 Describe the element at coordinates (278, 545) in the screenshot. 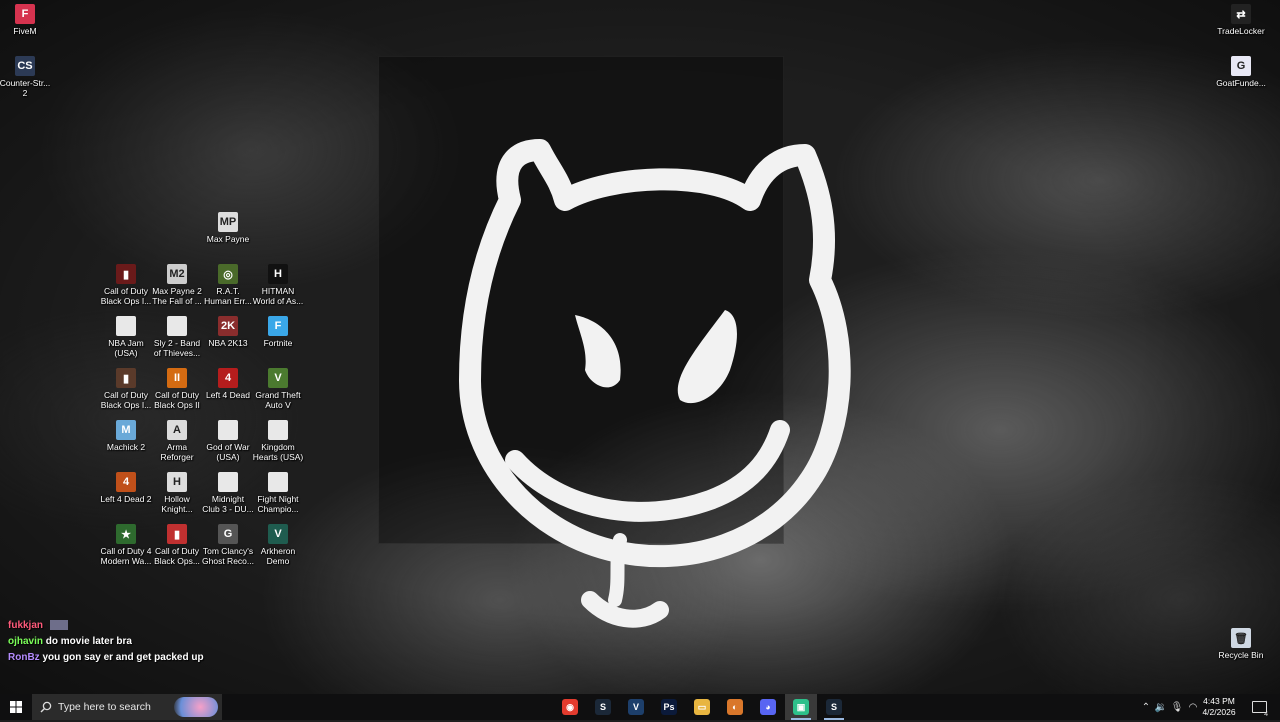

I see `desktop-shortcut: V Arkheron Demo` at that location.